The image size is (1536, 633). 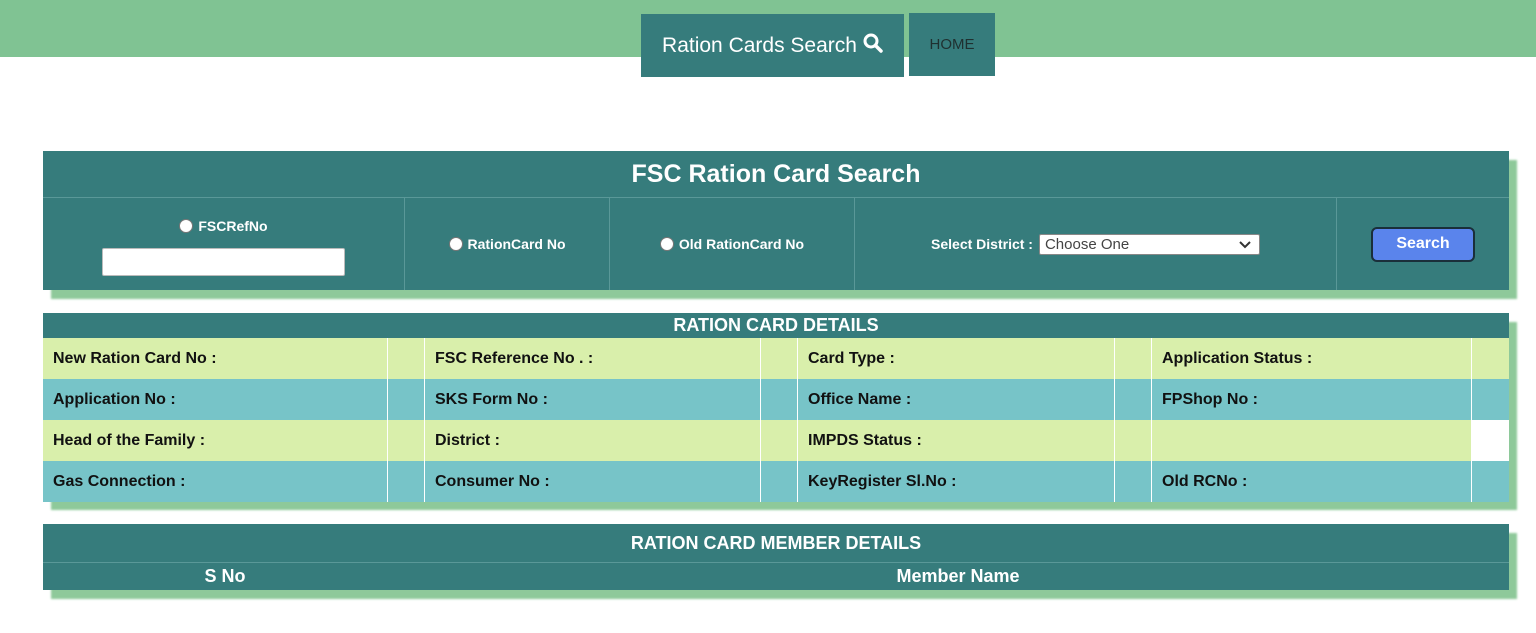 What do you see at coordinates (666, 244) in the screenshot?
I see `old-rationcard-radio` at bounding box center [666, 244].